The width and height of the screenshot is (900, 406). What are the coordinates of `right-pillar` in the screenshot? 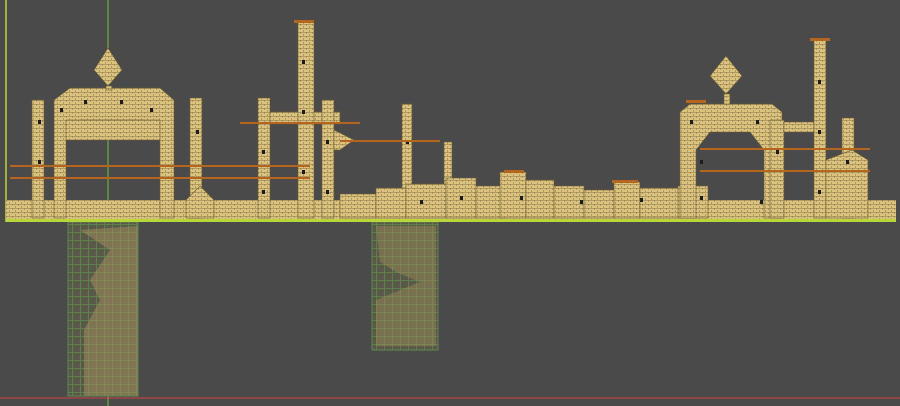 It's located at (777, 169).